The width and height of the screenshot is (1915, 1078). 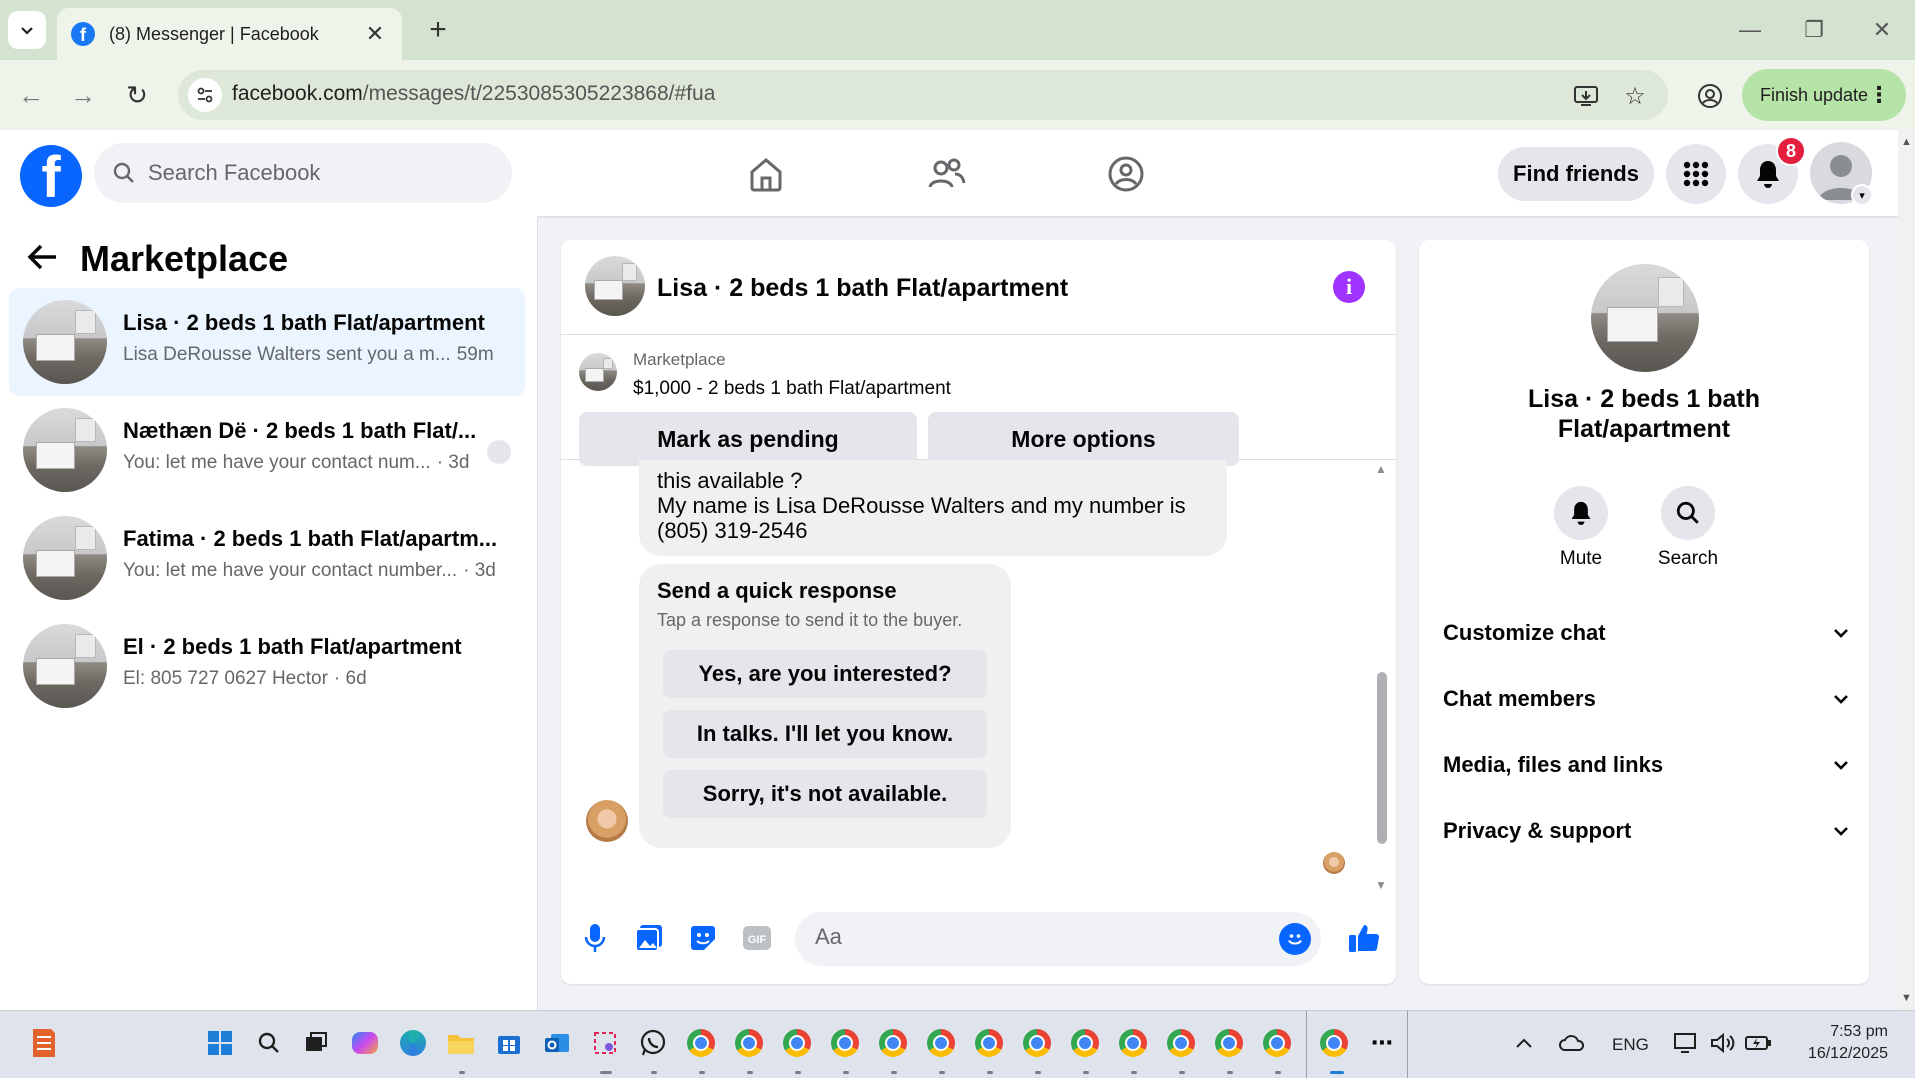 I want to click on whatsapp-icon, so click(x=653, y=1043).